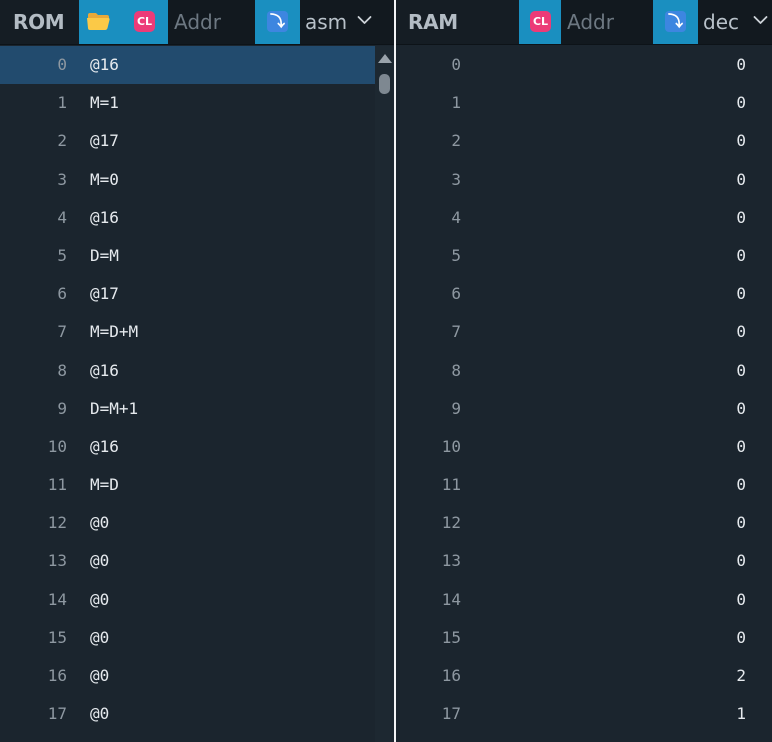 This screenshot has height=742, width=772. I want to click on ram-row: 13 0, so click(584, 561).